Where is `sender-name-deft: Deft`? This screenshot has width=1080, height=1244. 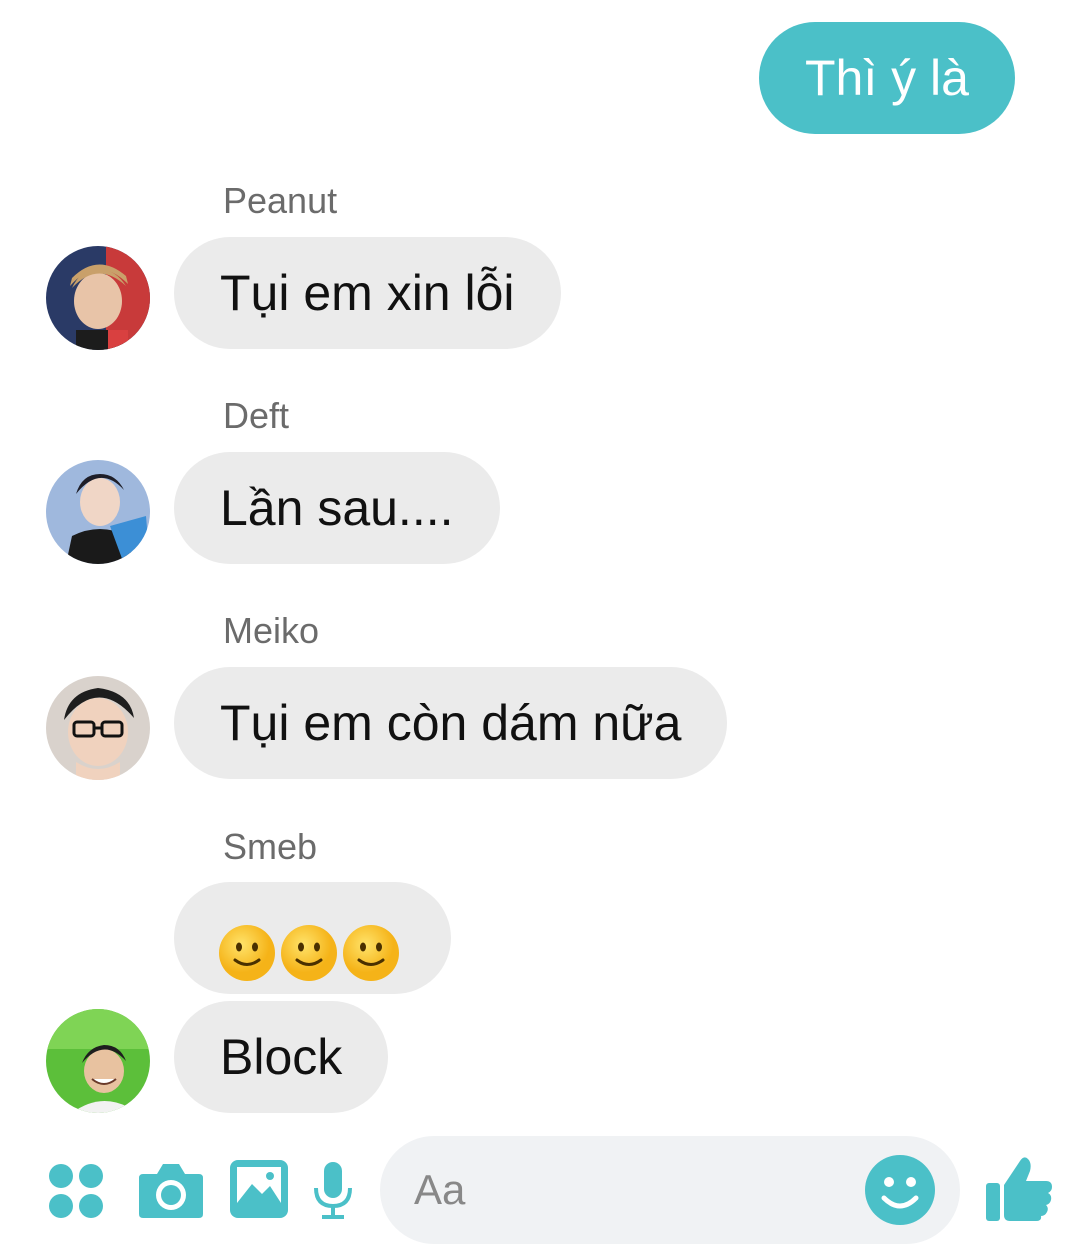
sender-name-deft: Deft is located at coordinates (256, 415).